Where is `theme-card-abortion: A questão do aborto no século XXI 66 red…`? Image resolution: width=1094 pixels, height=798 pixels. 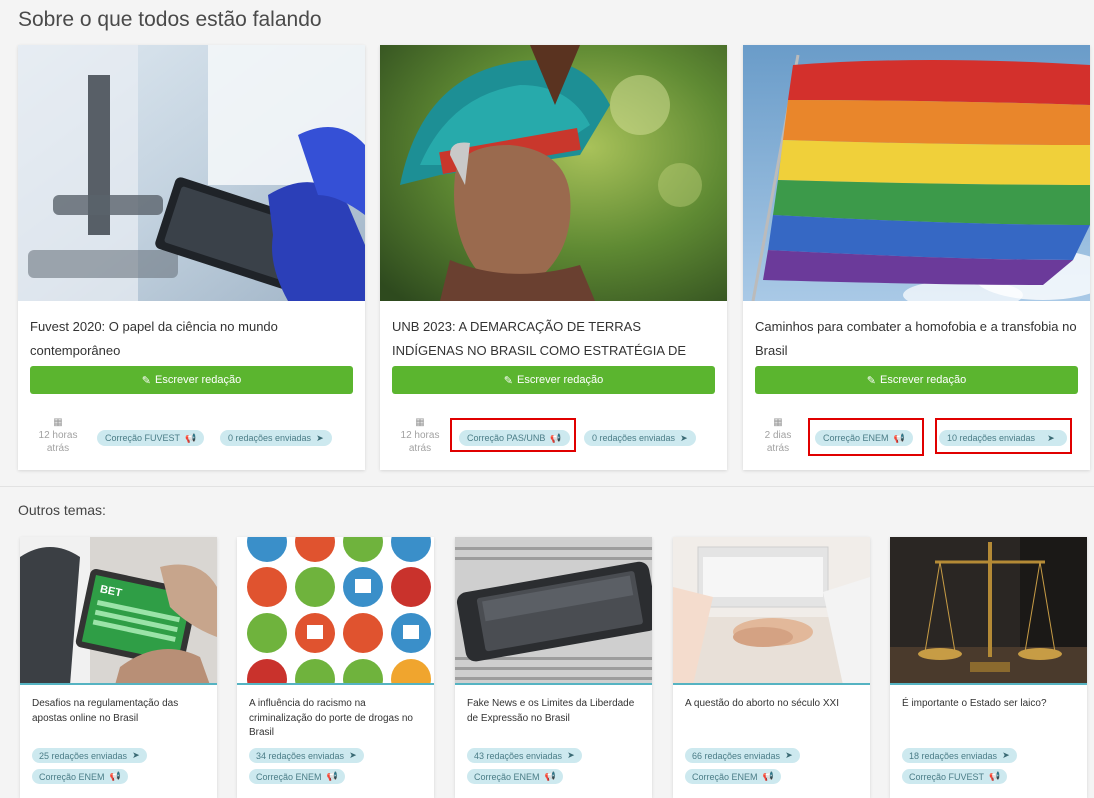 theme-card-abortion: A questão do aborto no século XXI 66 red… is located at coordinates (771, 667).